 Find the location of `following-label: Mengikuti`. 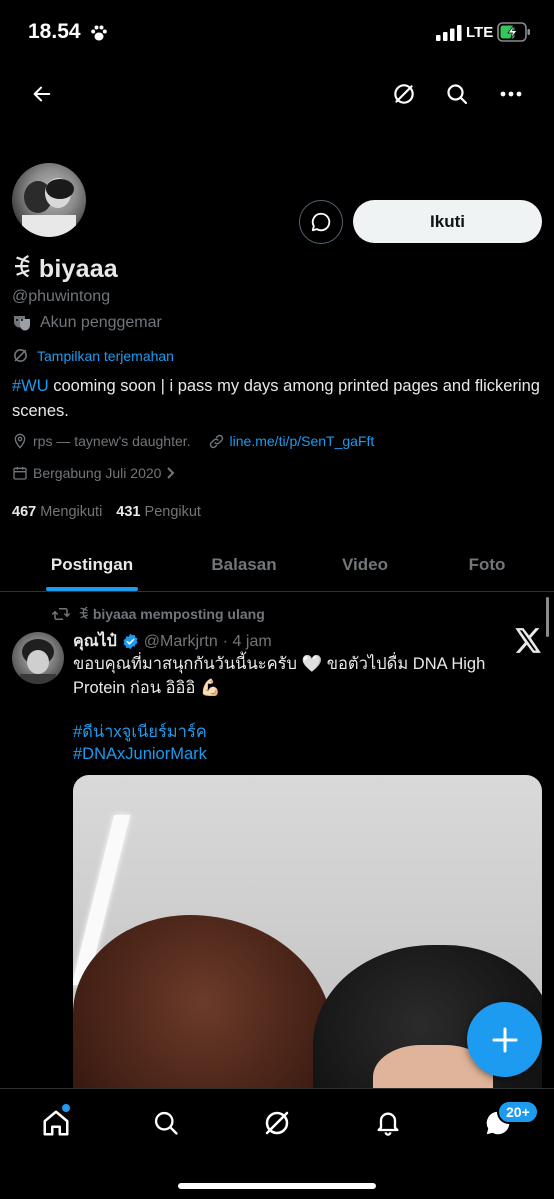

following-label: Mengikuti is located at coordinates (71, 512).